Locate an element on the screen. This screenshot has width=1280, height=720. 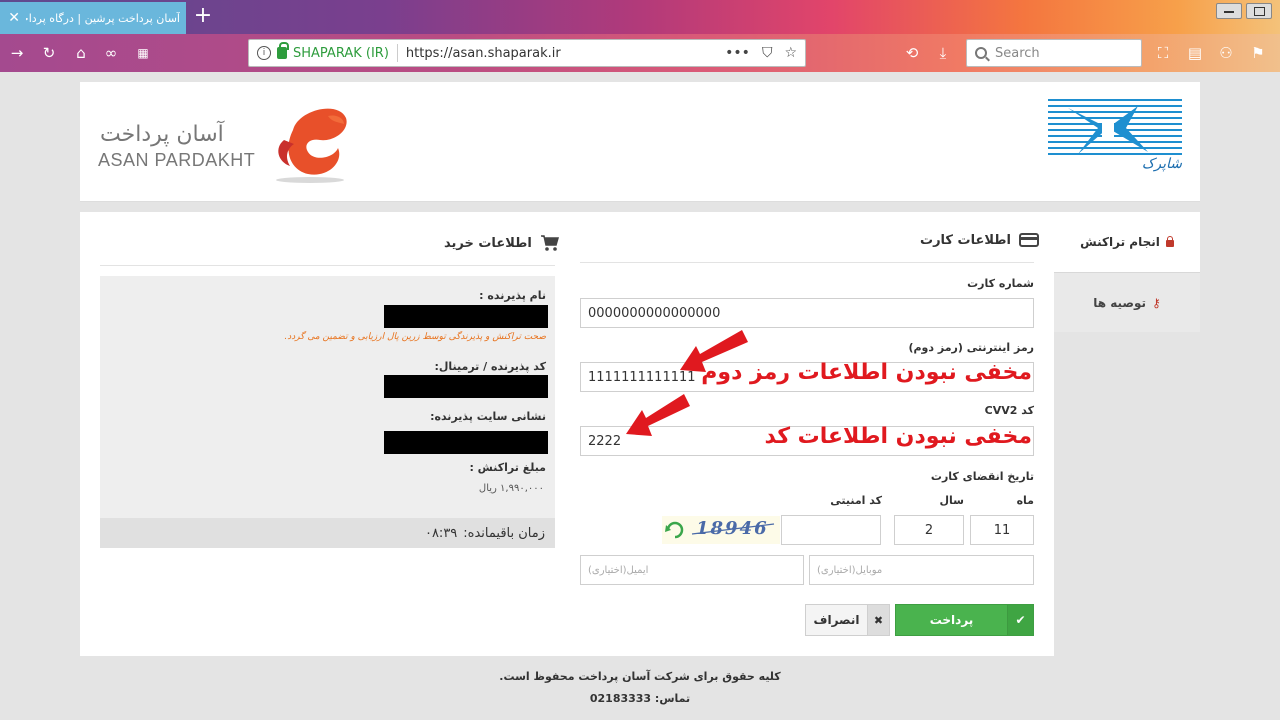
sidebar-item-transaction: انجام تراکنش is located at coordinates (1127, 242).